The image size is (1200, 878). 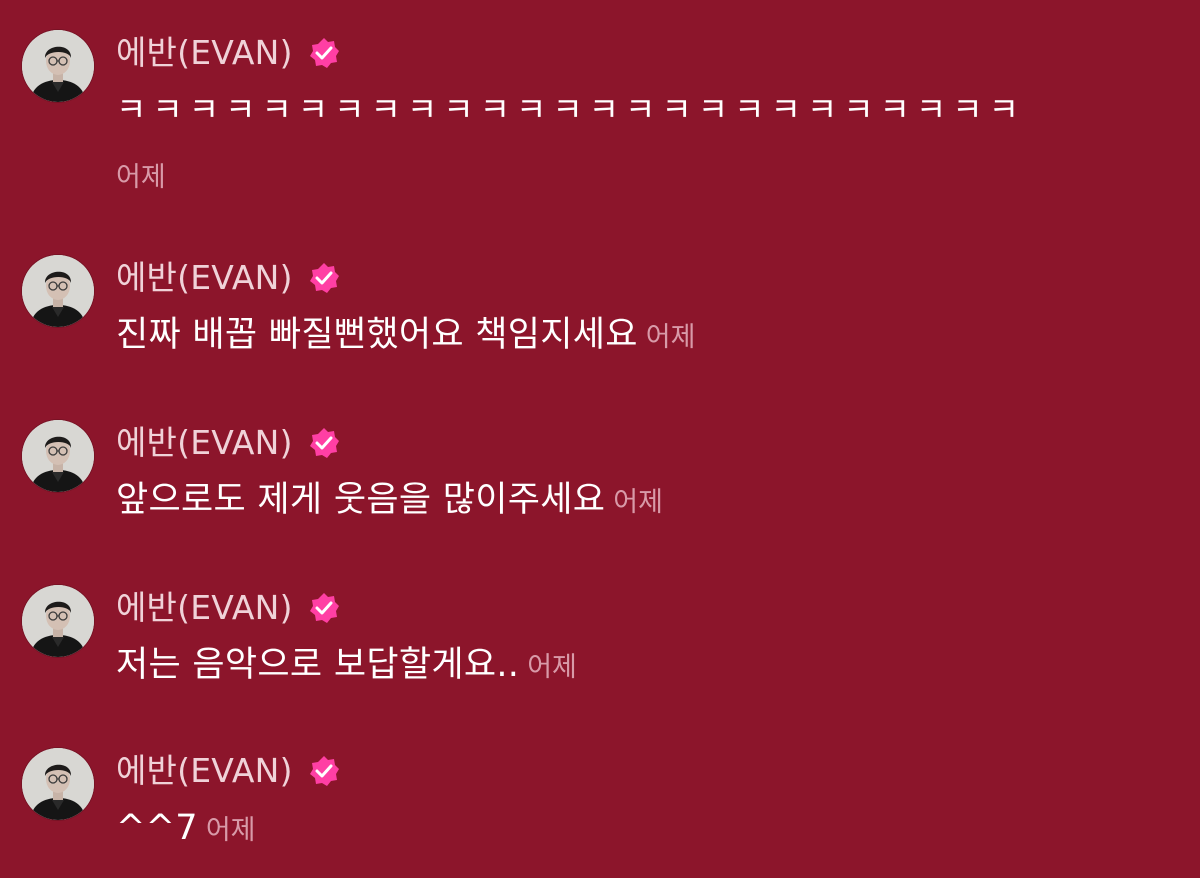 I want to click on message-body: 진짜 배꼽 빠질뻔했어요 책임지세요 어제, so click(x=405, y=336).